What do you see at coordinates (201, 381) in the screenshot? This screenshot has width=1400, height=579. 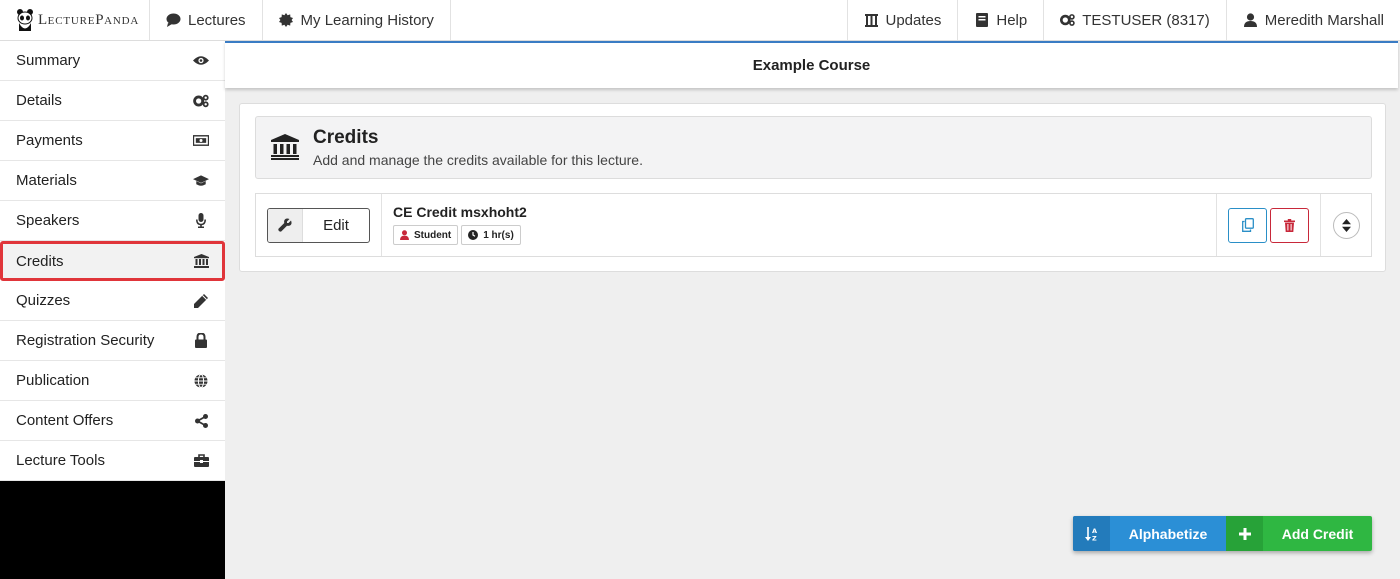 I see `globe-icon` at bounding box center [201, 381].